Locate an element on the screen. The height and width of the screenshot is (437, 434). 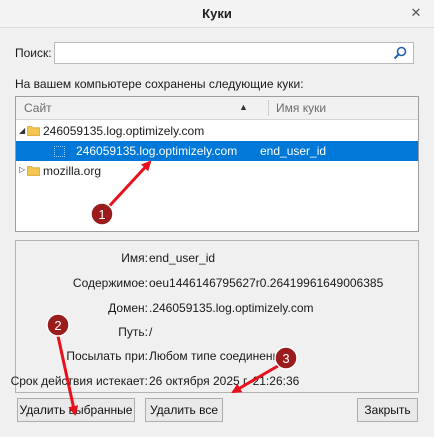
window-title: Куки is located at coordinates (217, 13).